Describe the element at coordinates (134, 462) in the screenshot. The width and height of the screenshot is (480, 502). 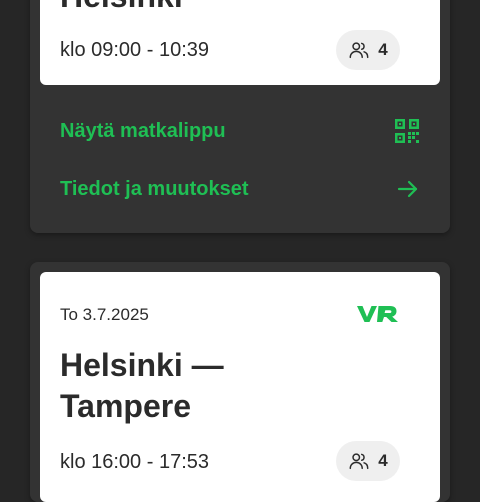
I see `trip-time: klo 16:00 - 17:53` at that location.